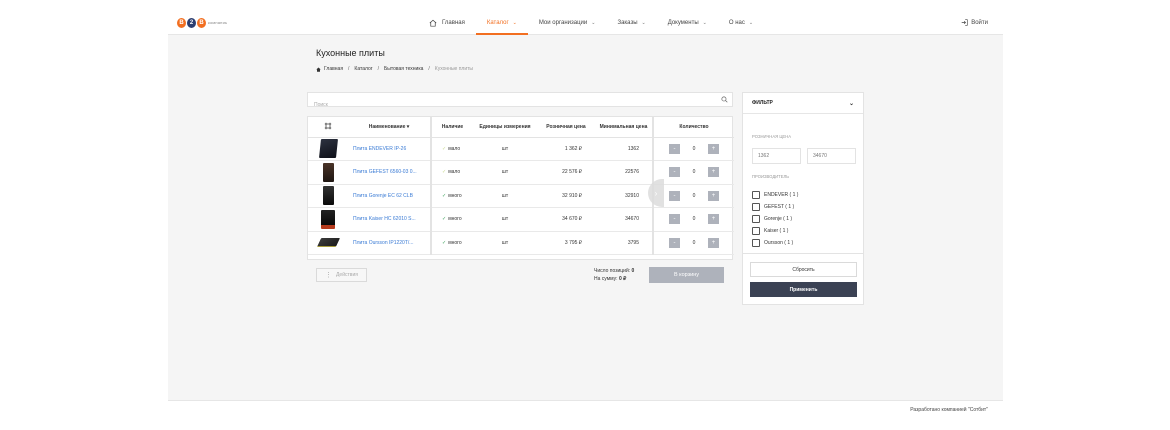  Describe the element at coordinates (508, 105) in the screenshot. I see `search-input` at that location.